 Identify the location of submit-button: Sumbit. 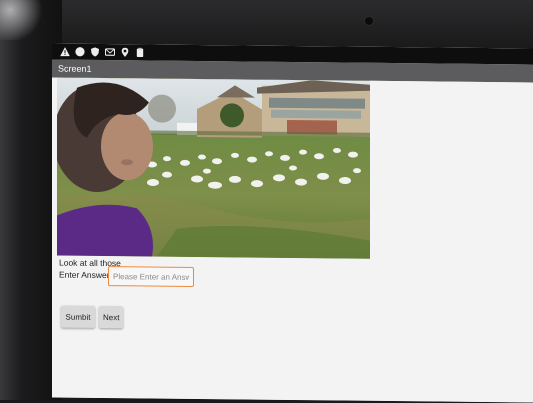
(78, 316).